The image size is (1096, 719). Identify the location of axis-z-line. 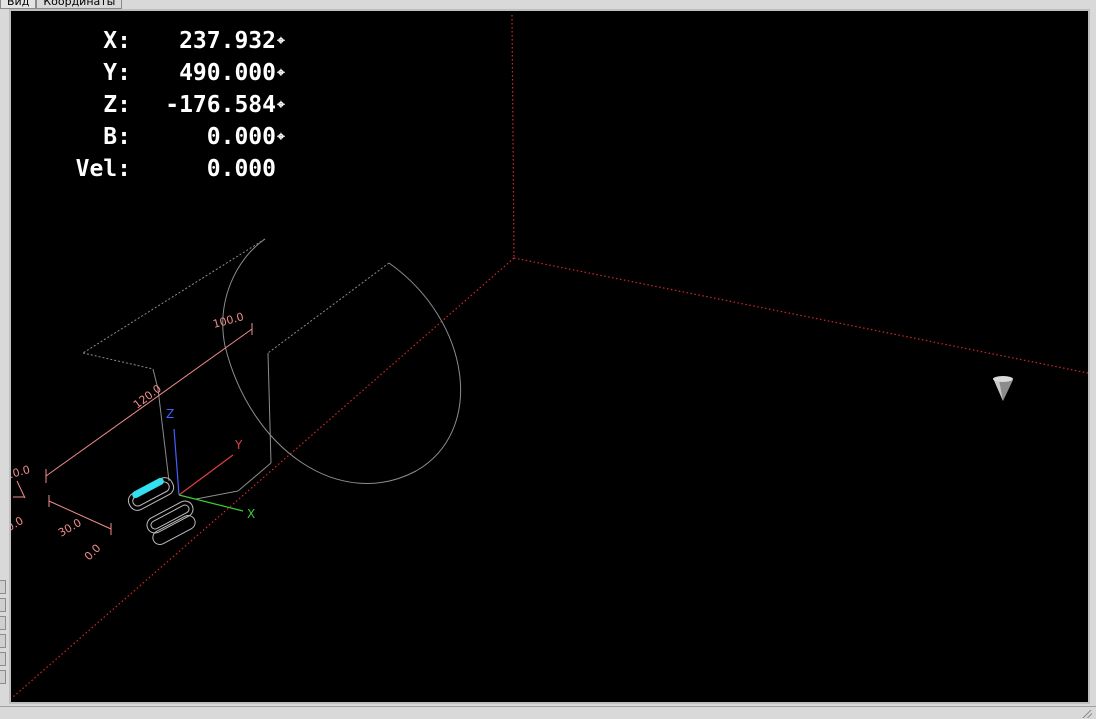
(176, 462).